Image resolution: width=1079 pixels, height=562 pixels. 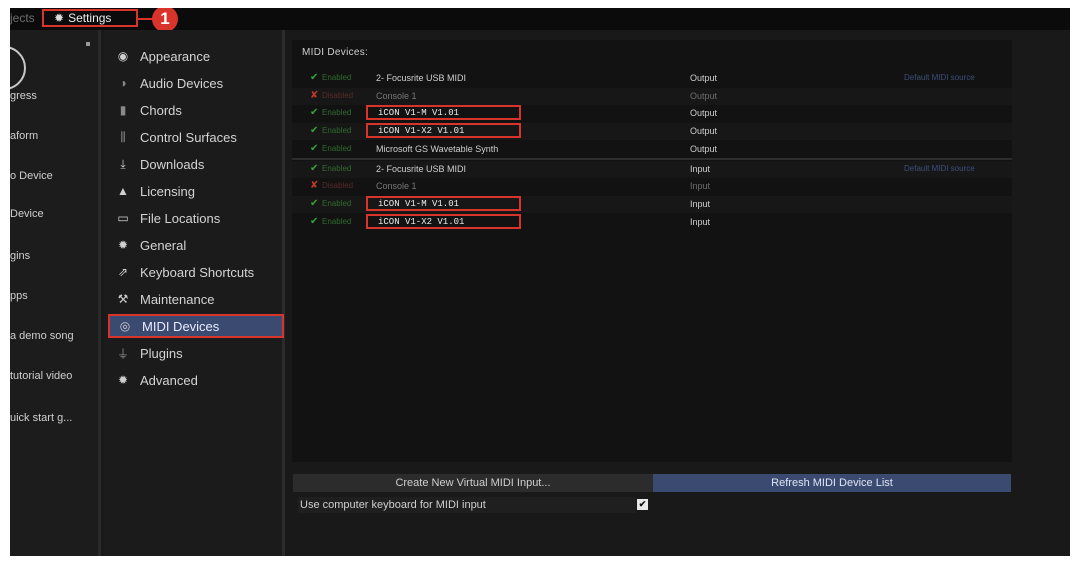 I want to click on nav-item-label: Downloads, so click(x=172, y=164).